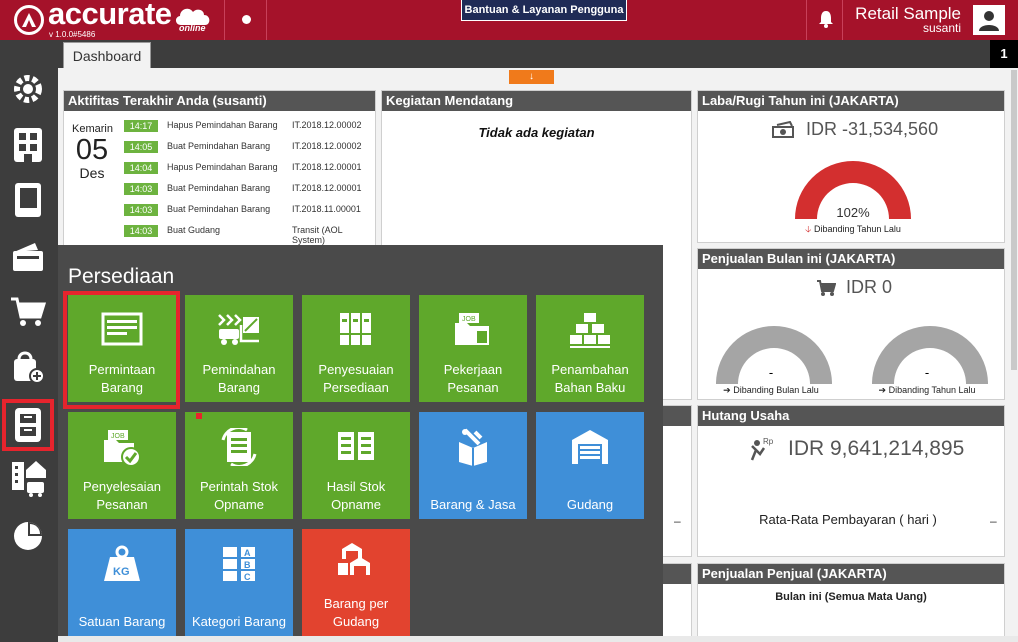 The width and height of the screenshot is (1018, 642). Describe the element at coordinates (851, 259) in the screenshot. I see `panel-title: Penjualan Bulan ini (JAKARTA)` at that location.